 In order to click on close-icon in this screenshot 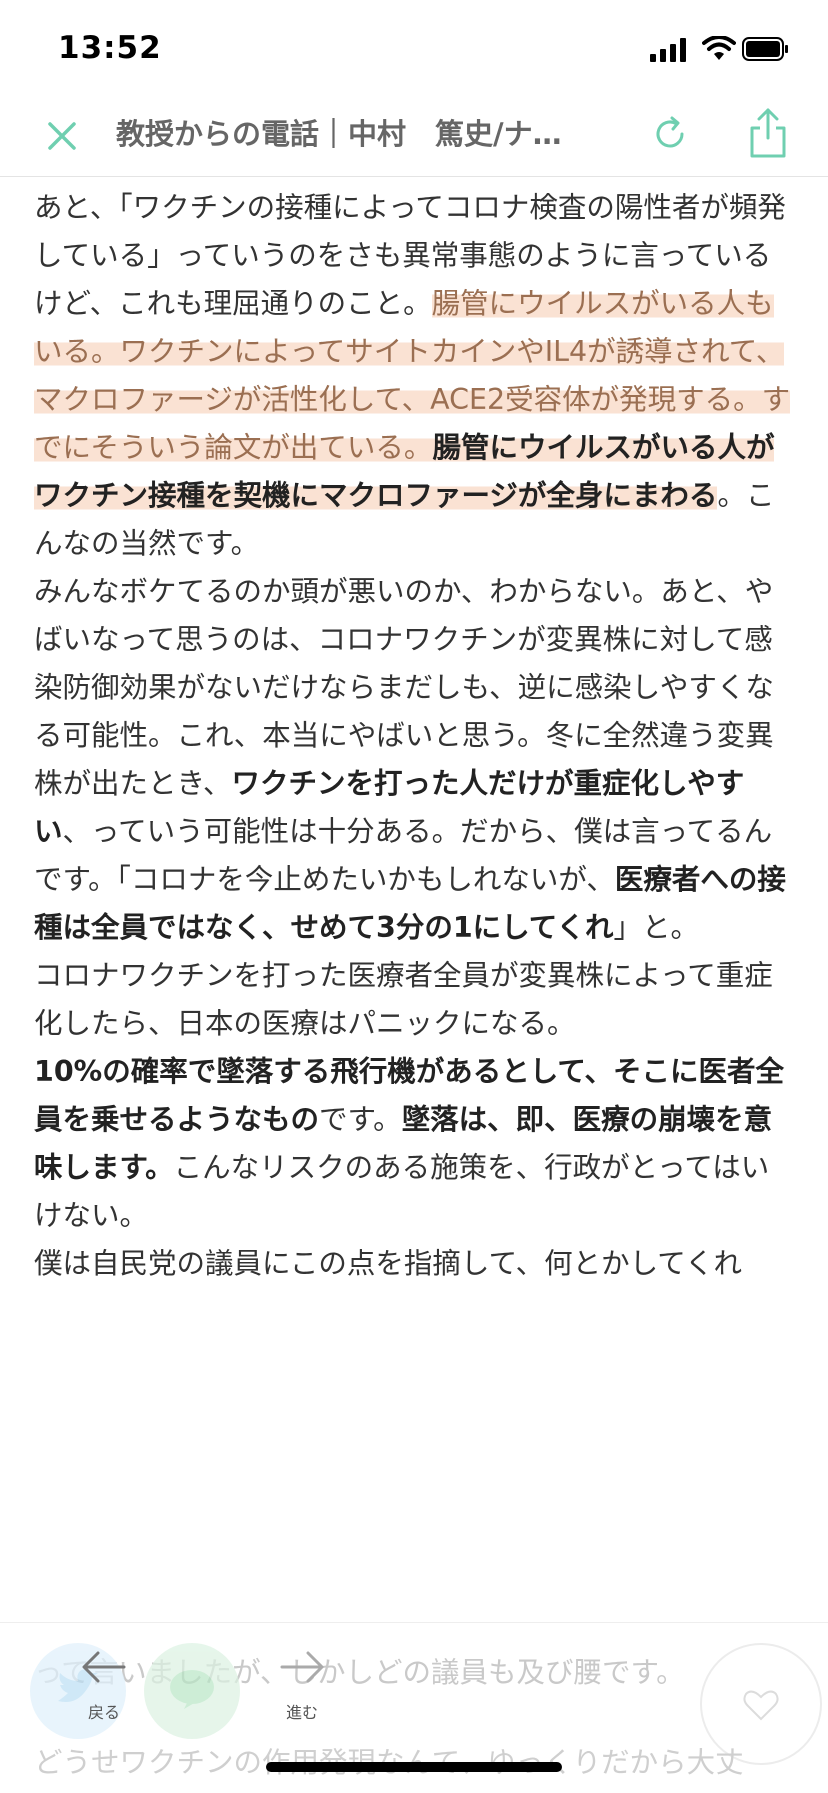, I will do `click(62, 136)`.